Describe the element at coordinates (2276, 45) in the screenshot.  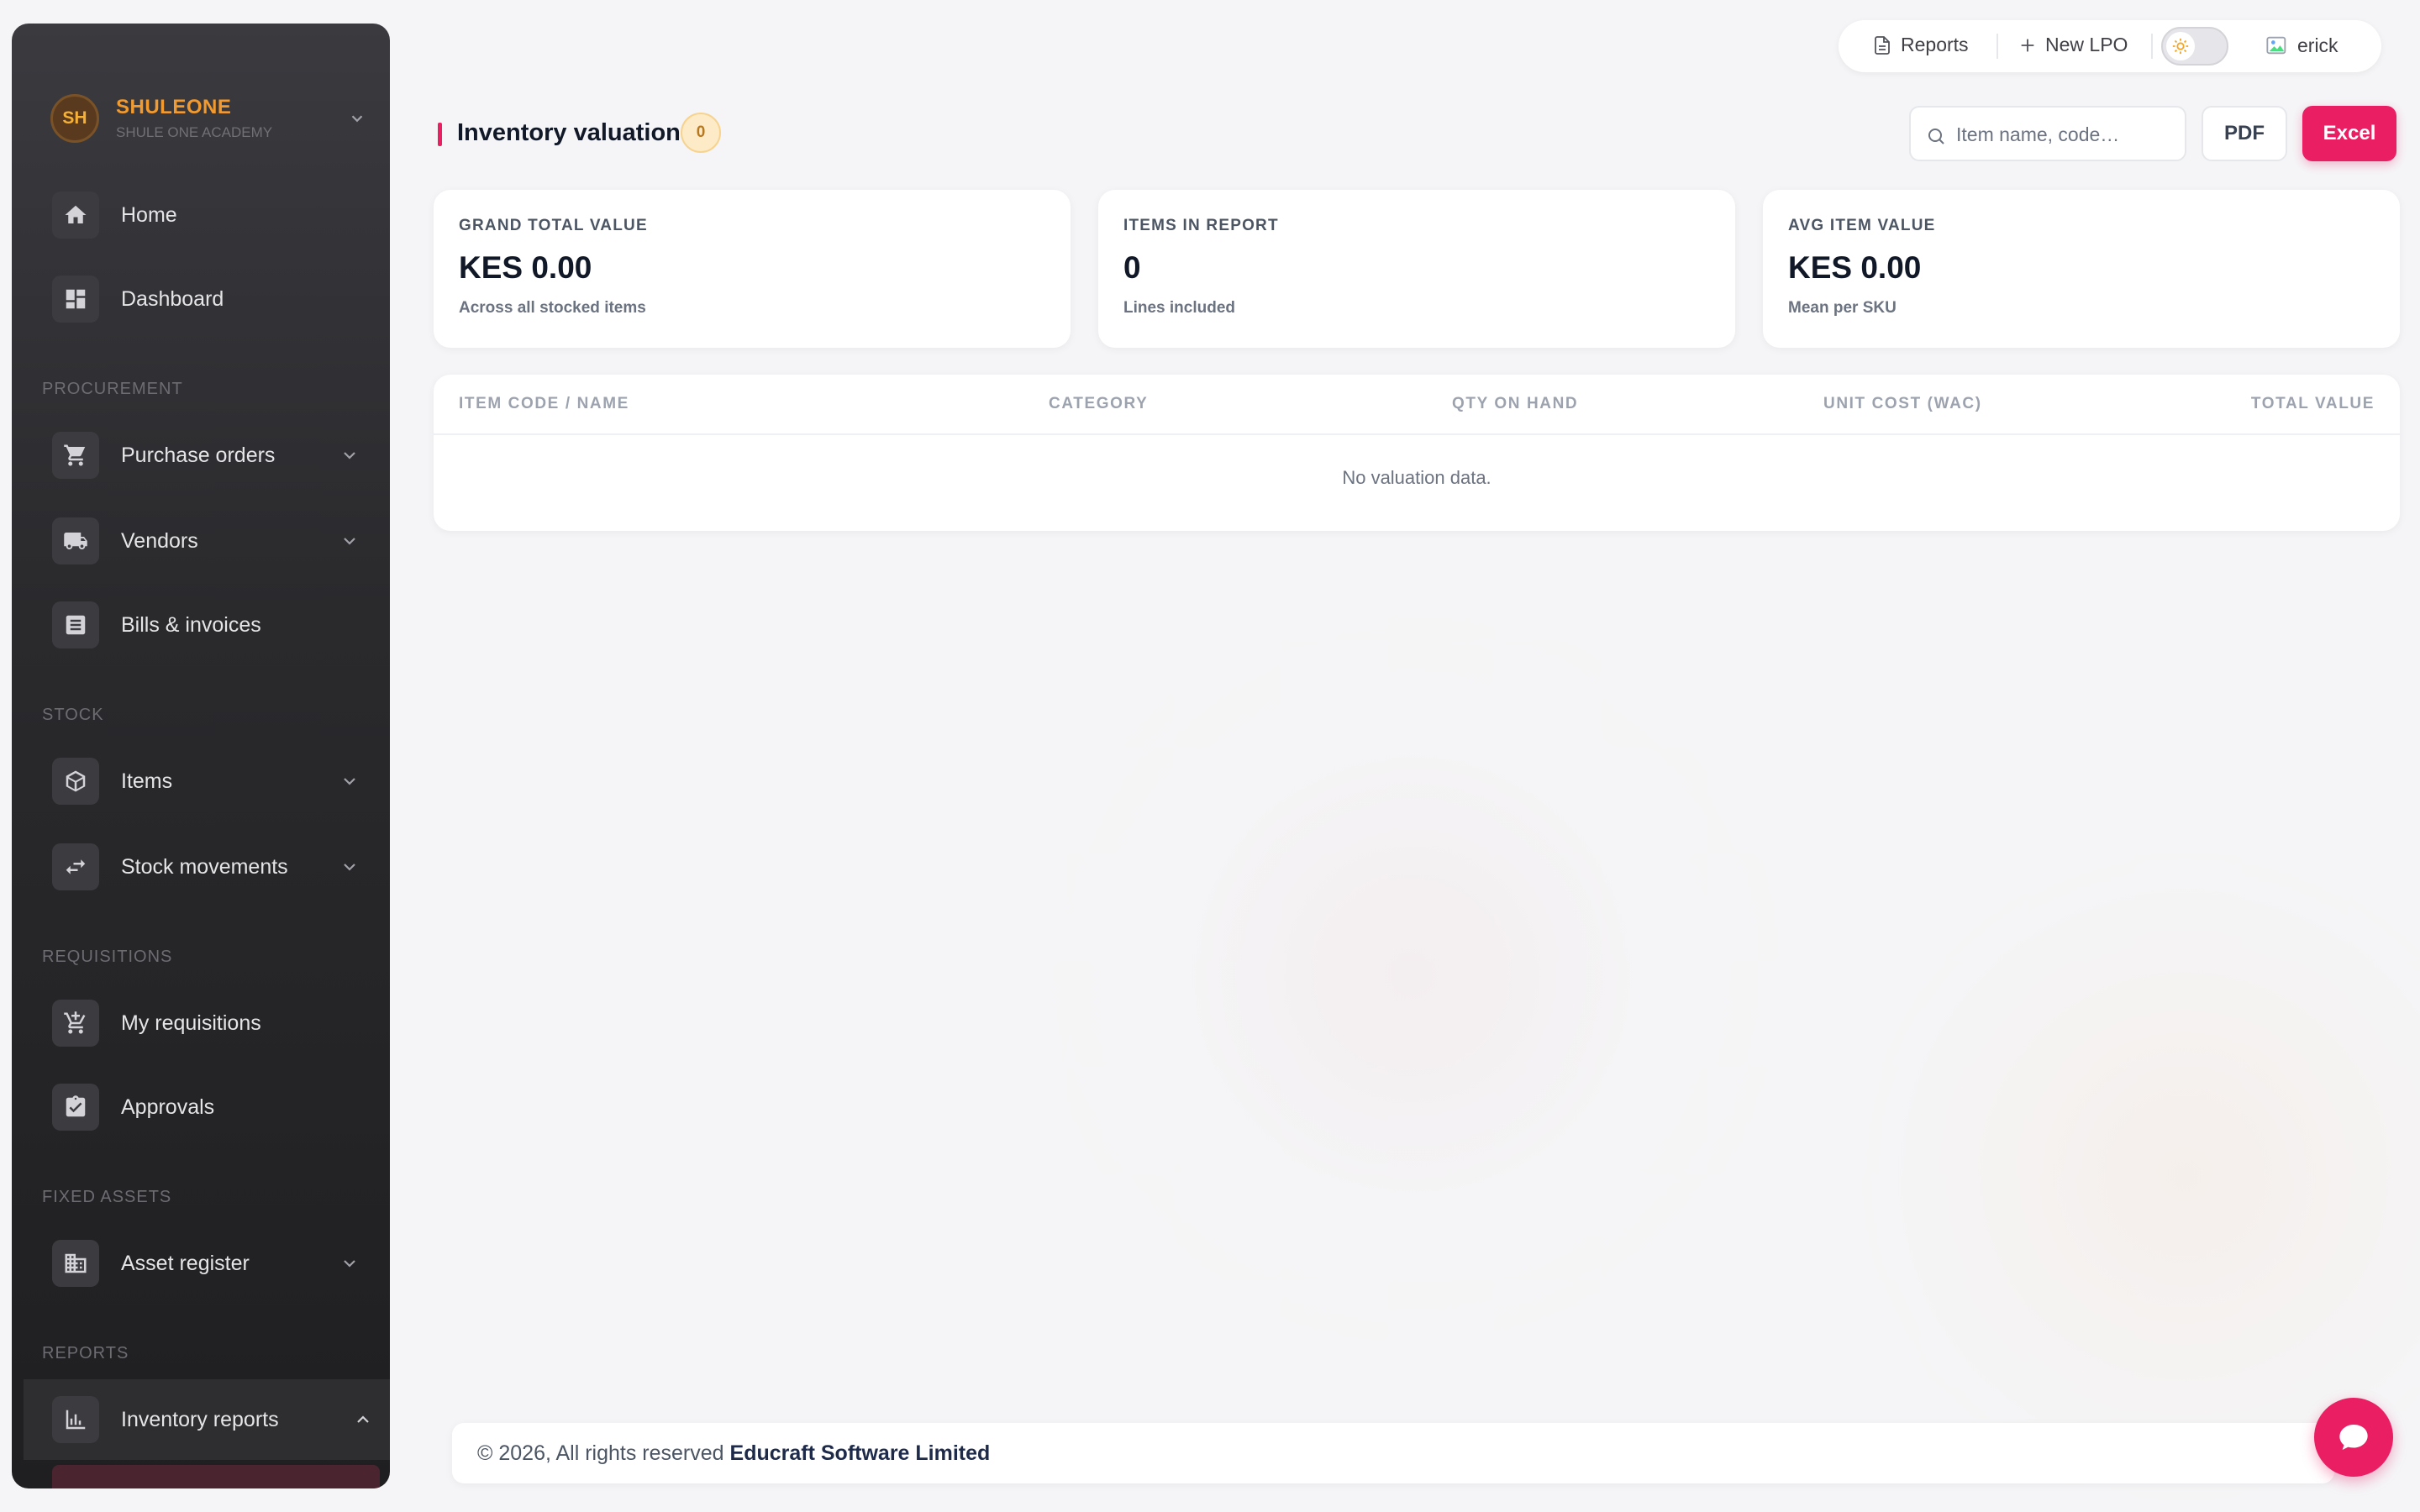
I see `user-avatar-icon` at that location.